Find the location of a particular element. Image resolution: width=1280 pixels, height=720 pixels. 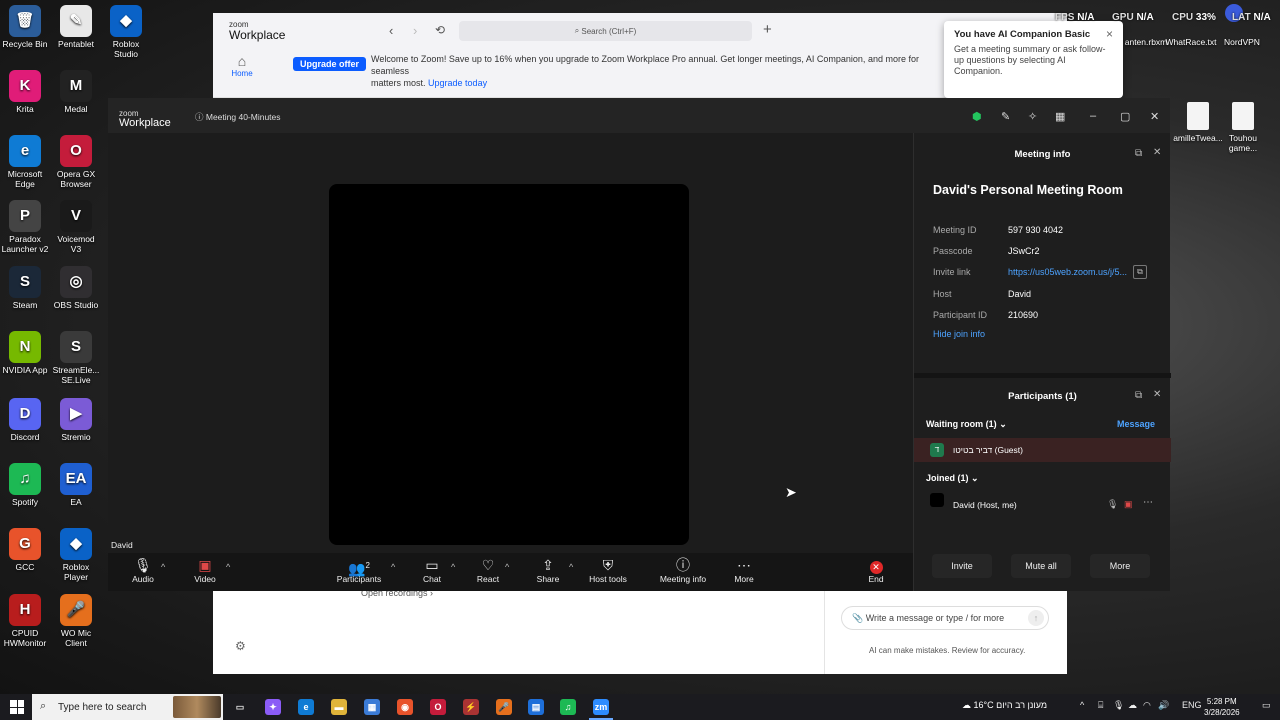

react-button: ♡ React is located at coordinates (488, 570).